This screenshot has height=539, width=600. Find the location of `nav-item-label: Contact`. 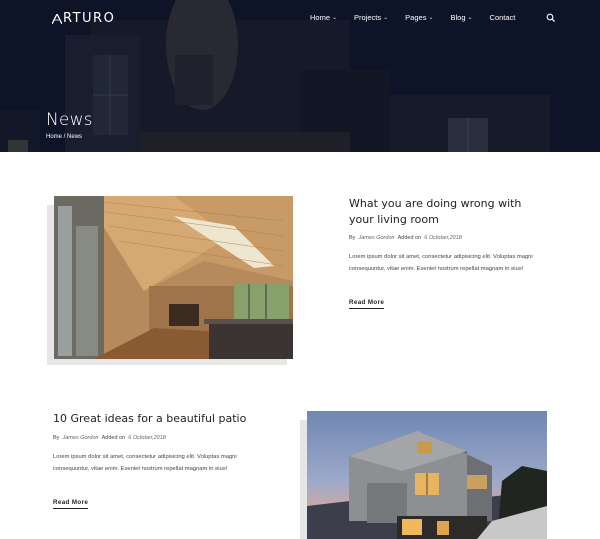

nav-item-label: Contact is located at coordinates (502, 17).